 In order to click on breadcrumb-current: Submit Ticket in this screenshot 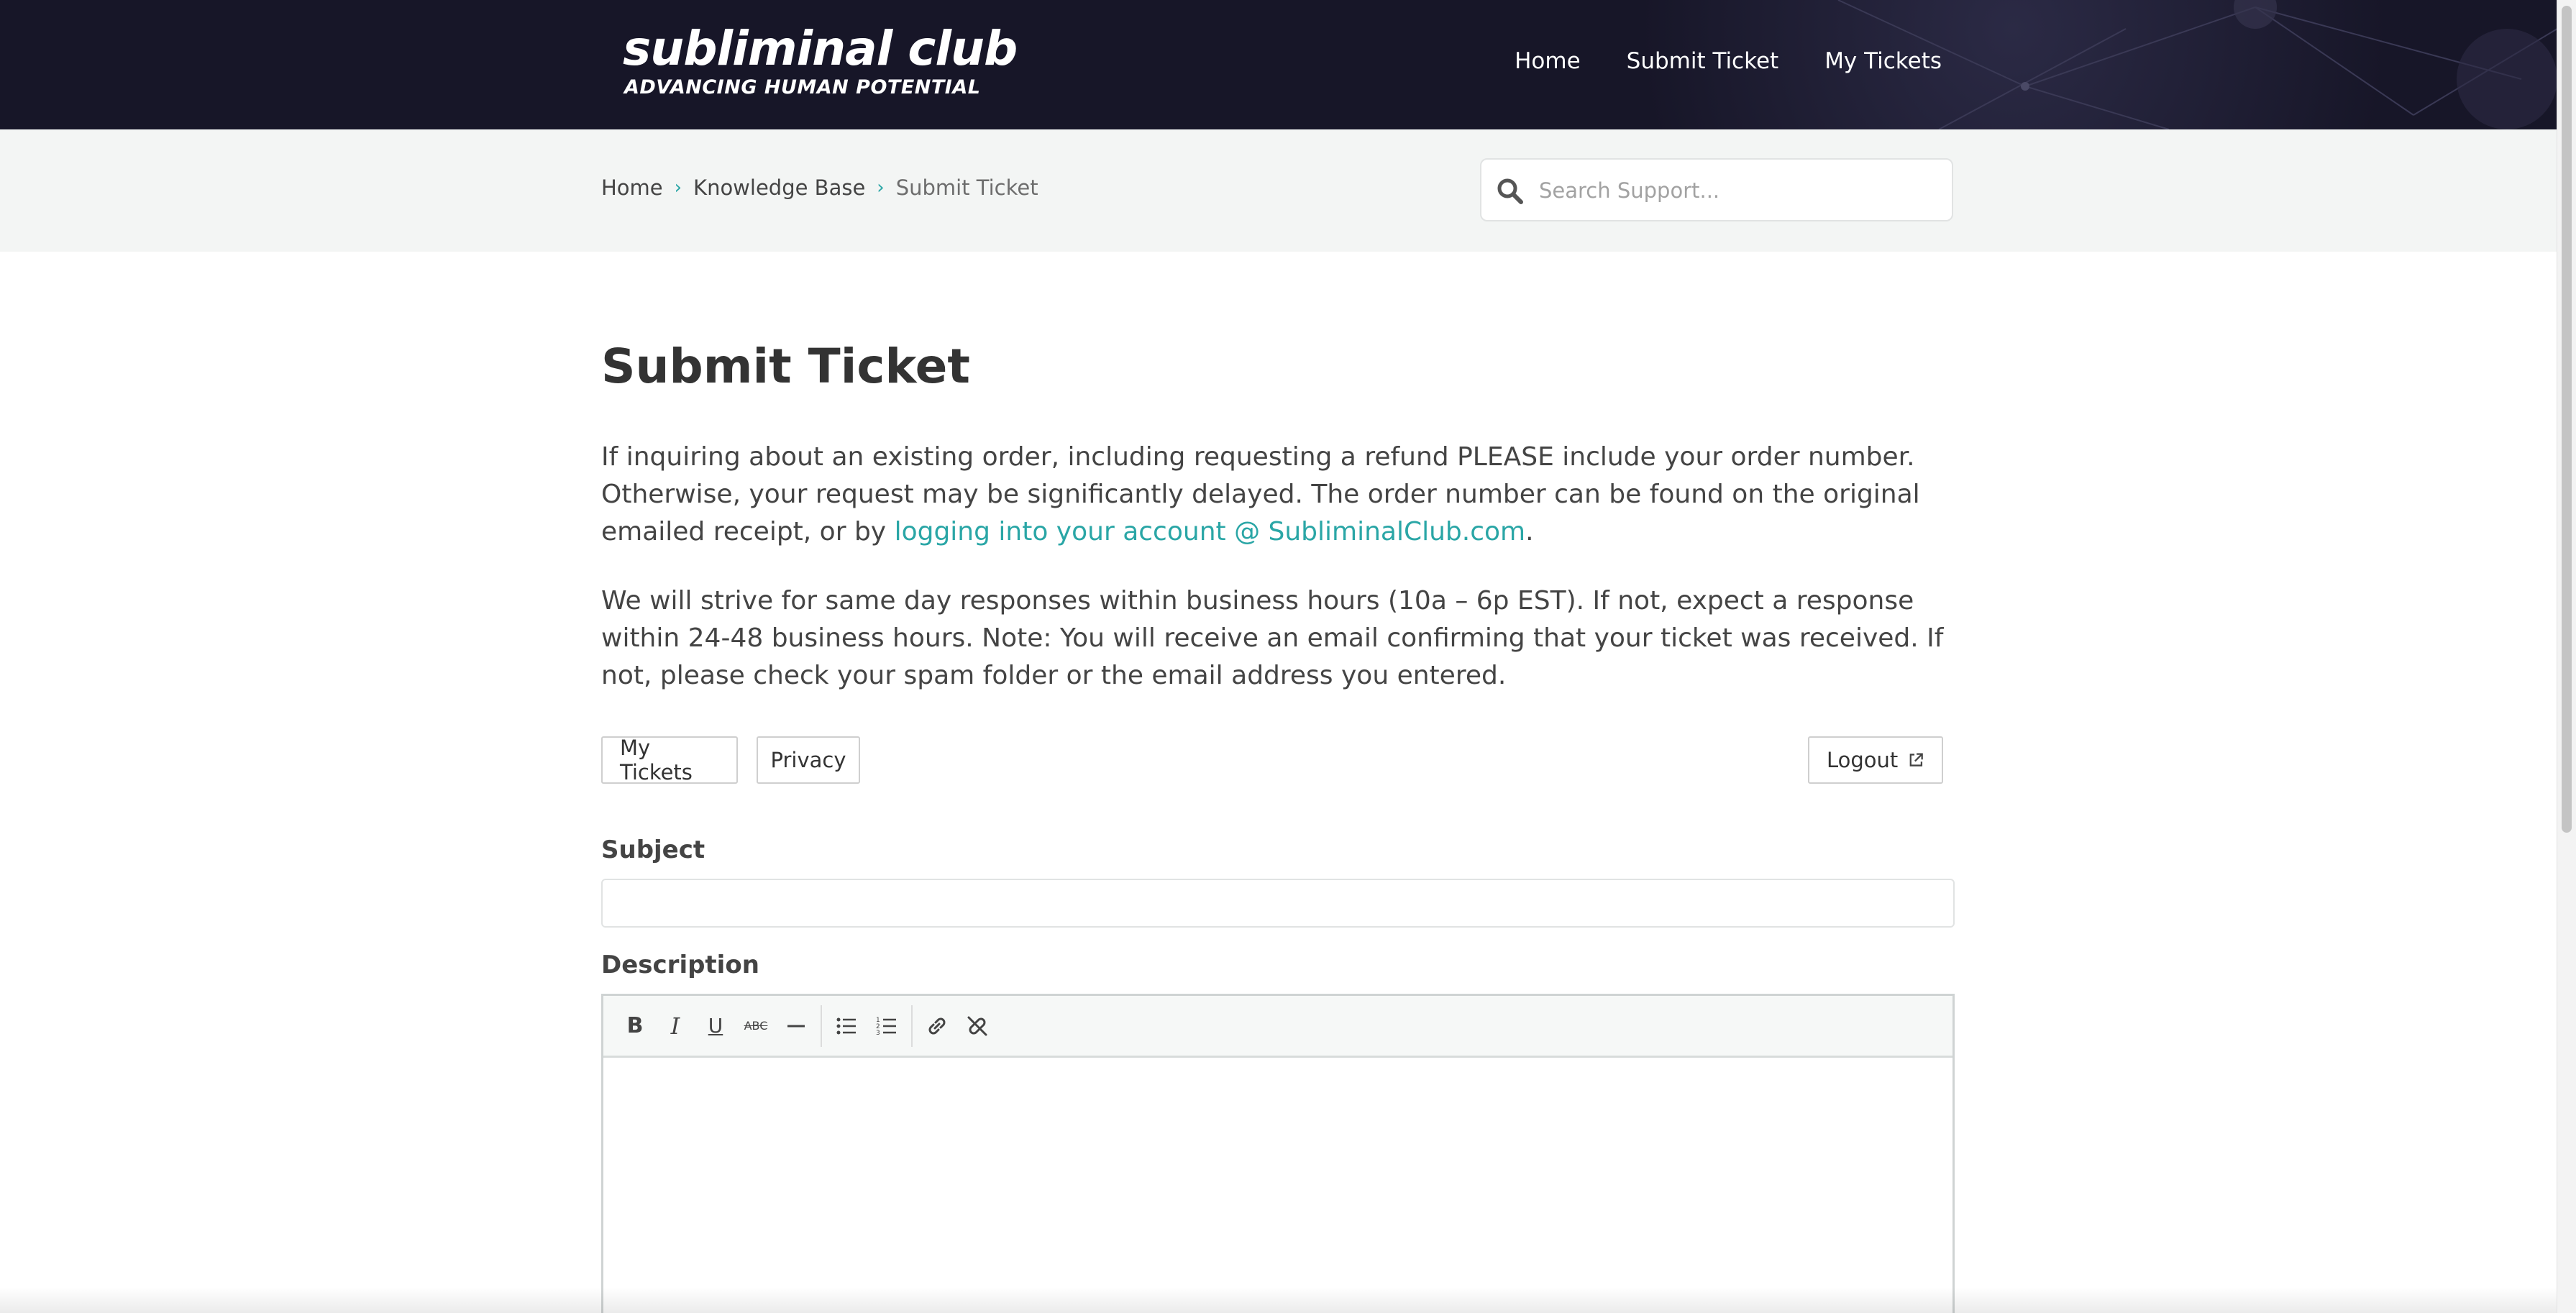, I will do `click(966, 187)`.